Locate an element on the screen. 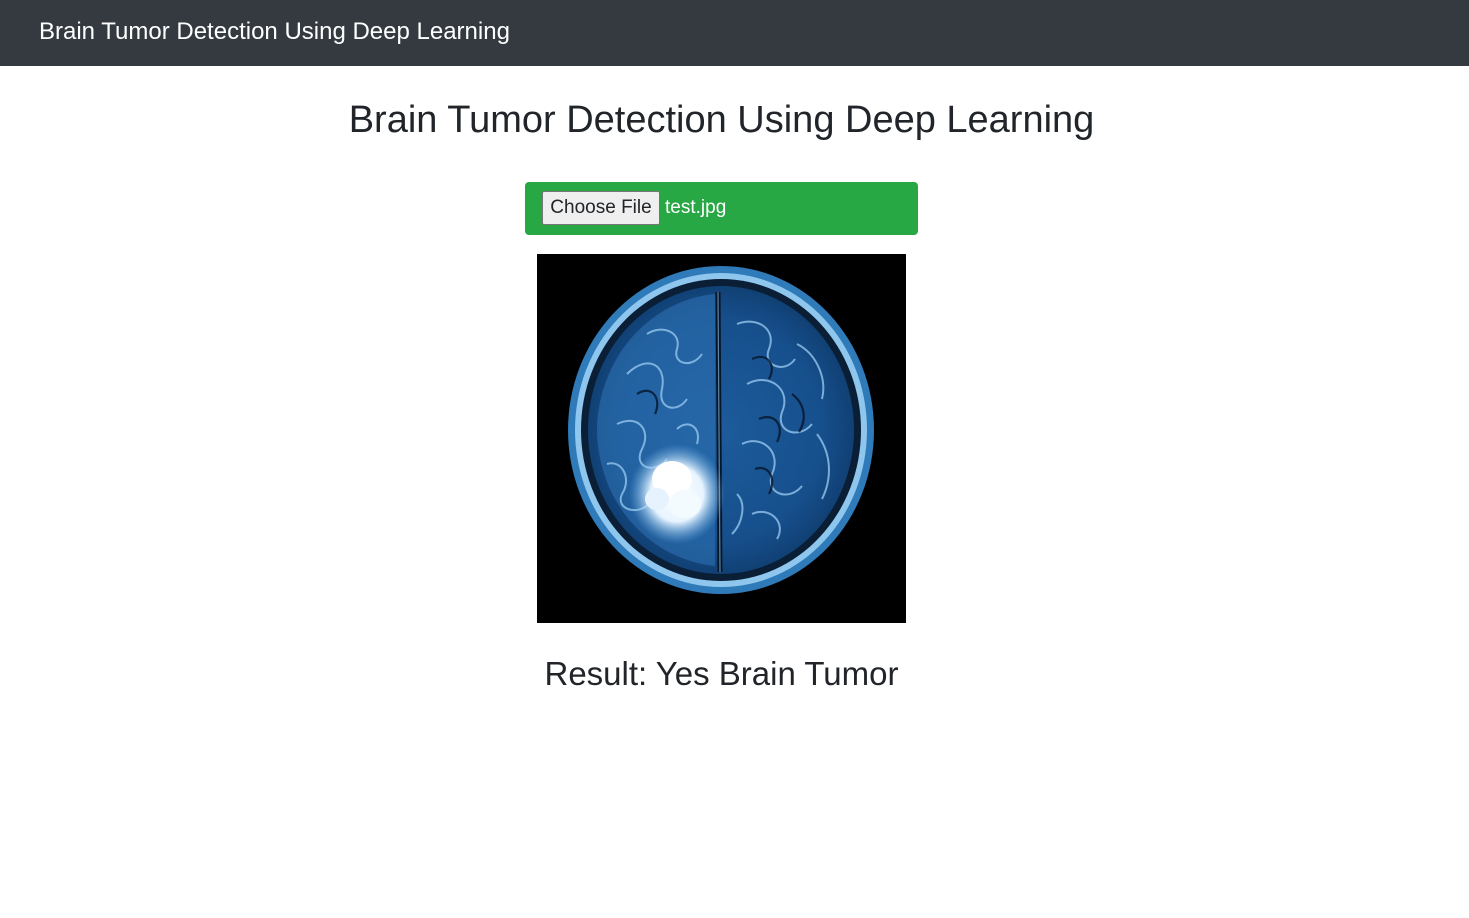 Image resolution: width=1469 pixels, height=918 pixels. file-upload-field: Choose File test.jpg is located at coordinates (721, 208).